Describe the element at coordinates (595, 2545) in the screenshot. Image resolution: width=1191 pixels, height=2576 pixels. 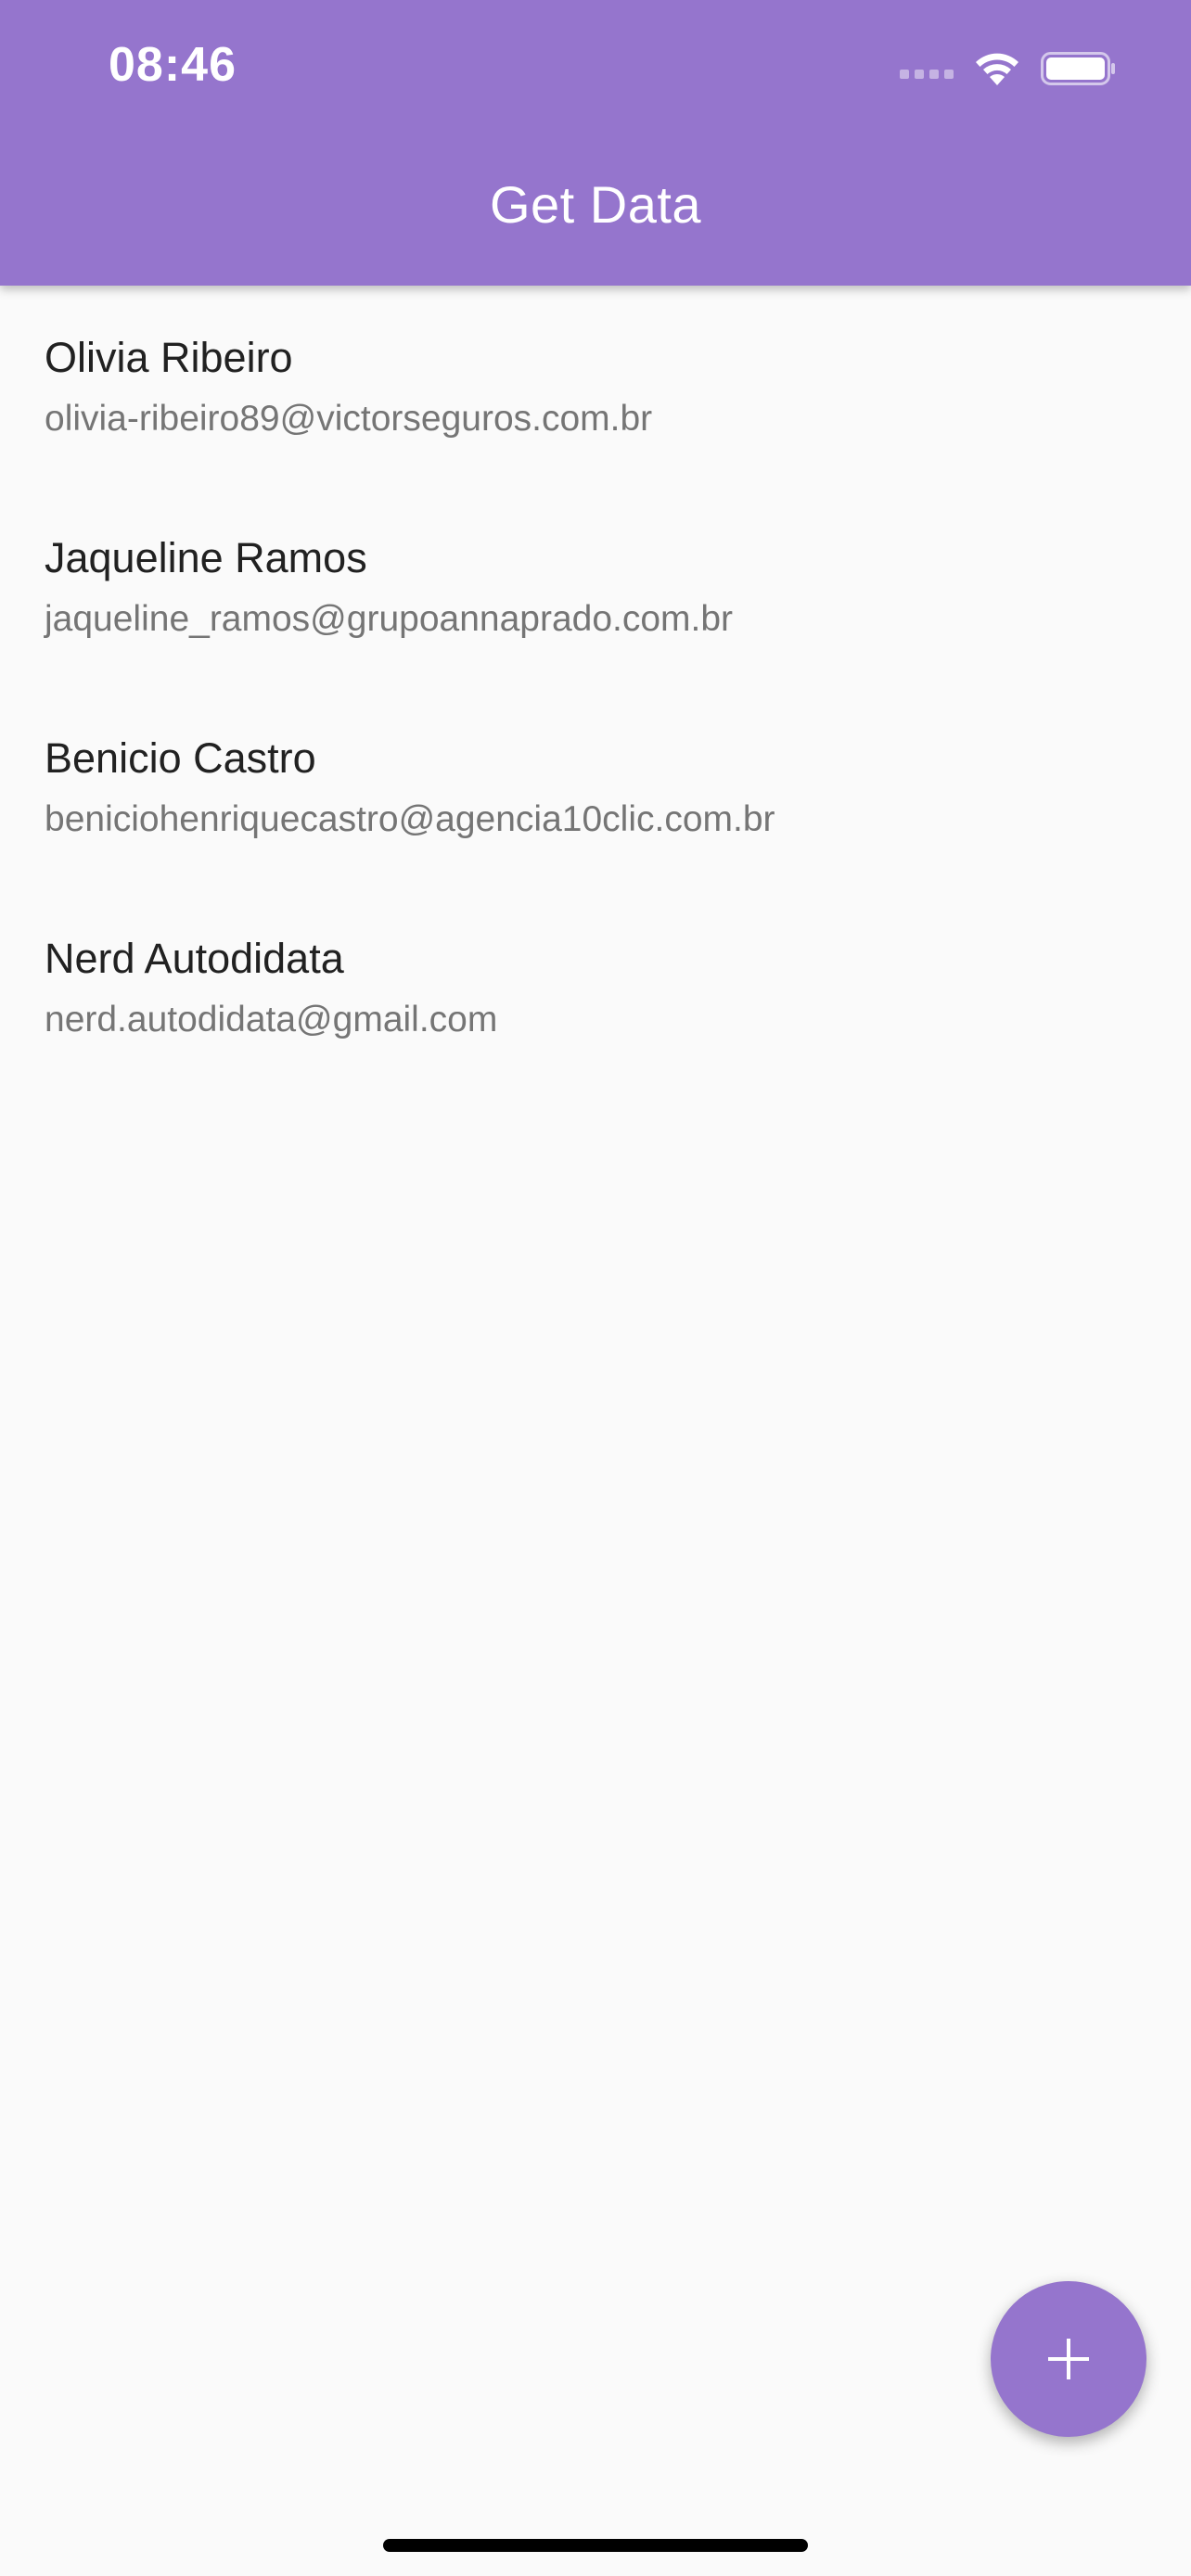
I see `home-indicator` at that location.